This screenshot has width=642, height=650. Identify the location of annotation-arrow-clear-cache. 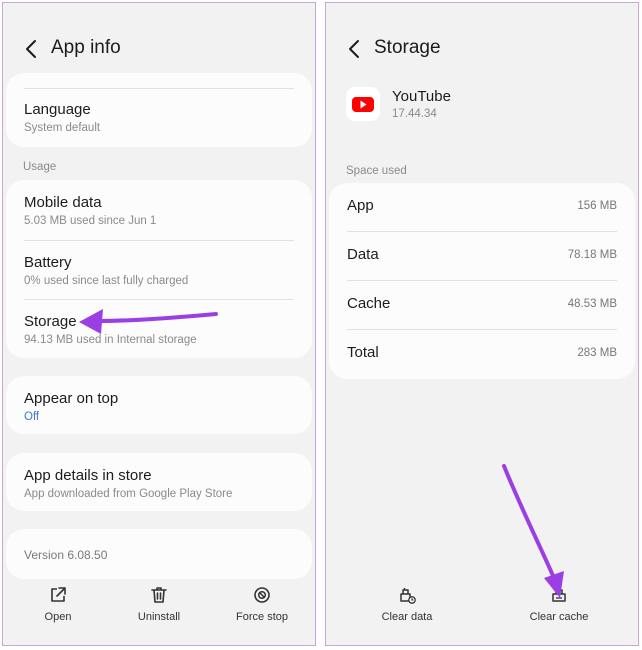
(533, 531).